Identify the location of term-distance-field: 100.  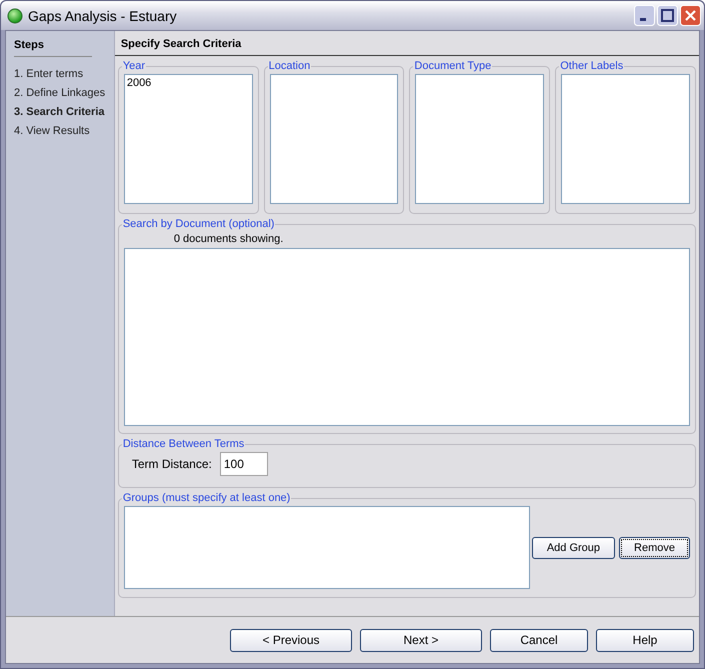
(244, 464).